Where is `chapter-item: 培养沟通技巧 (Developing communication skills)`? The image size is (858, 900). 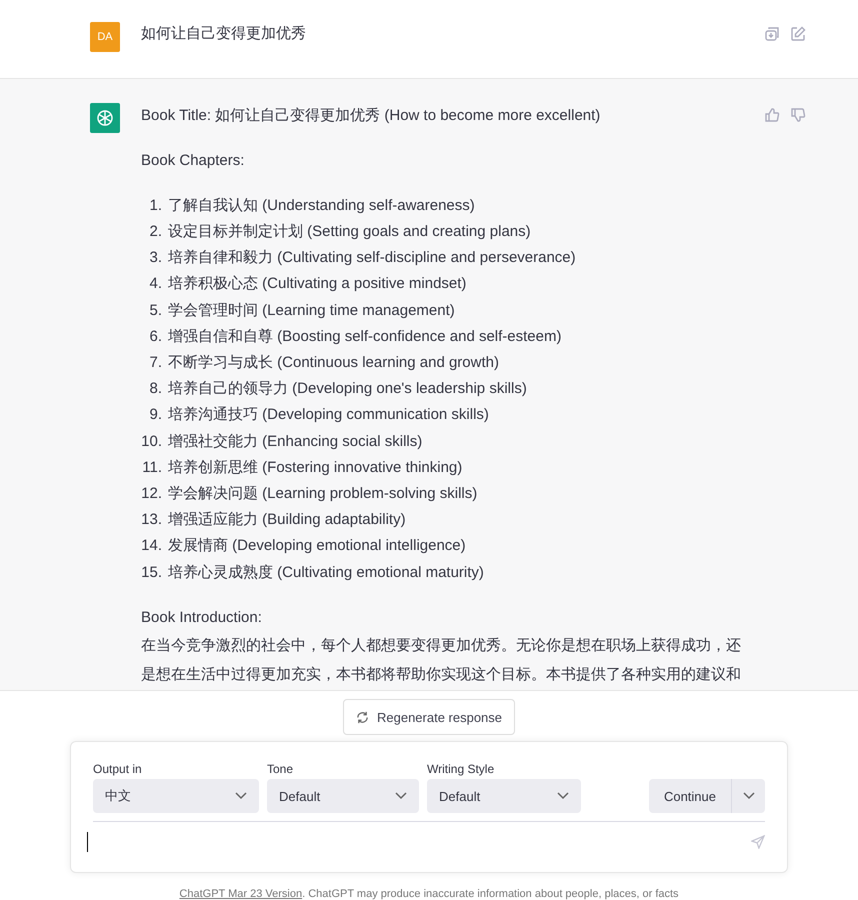
chapter-item: 培养沟通技巧 (Developing communication skills) is located at coordinates (328, 415).